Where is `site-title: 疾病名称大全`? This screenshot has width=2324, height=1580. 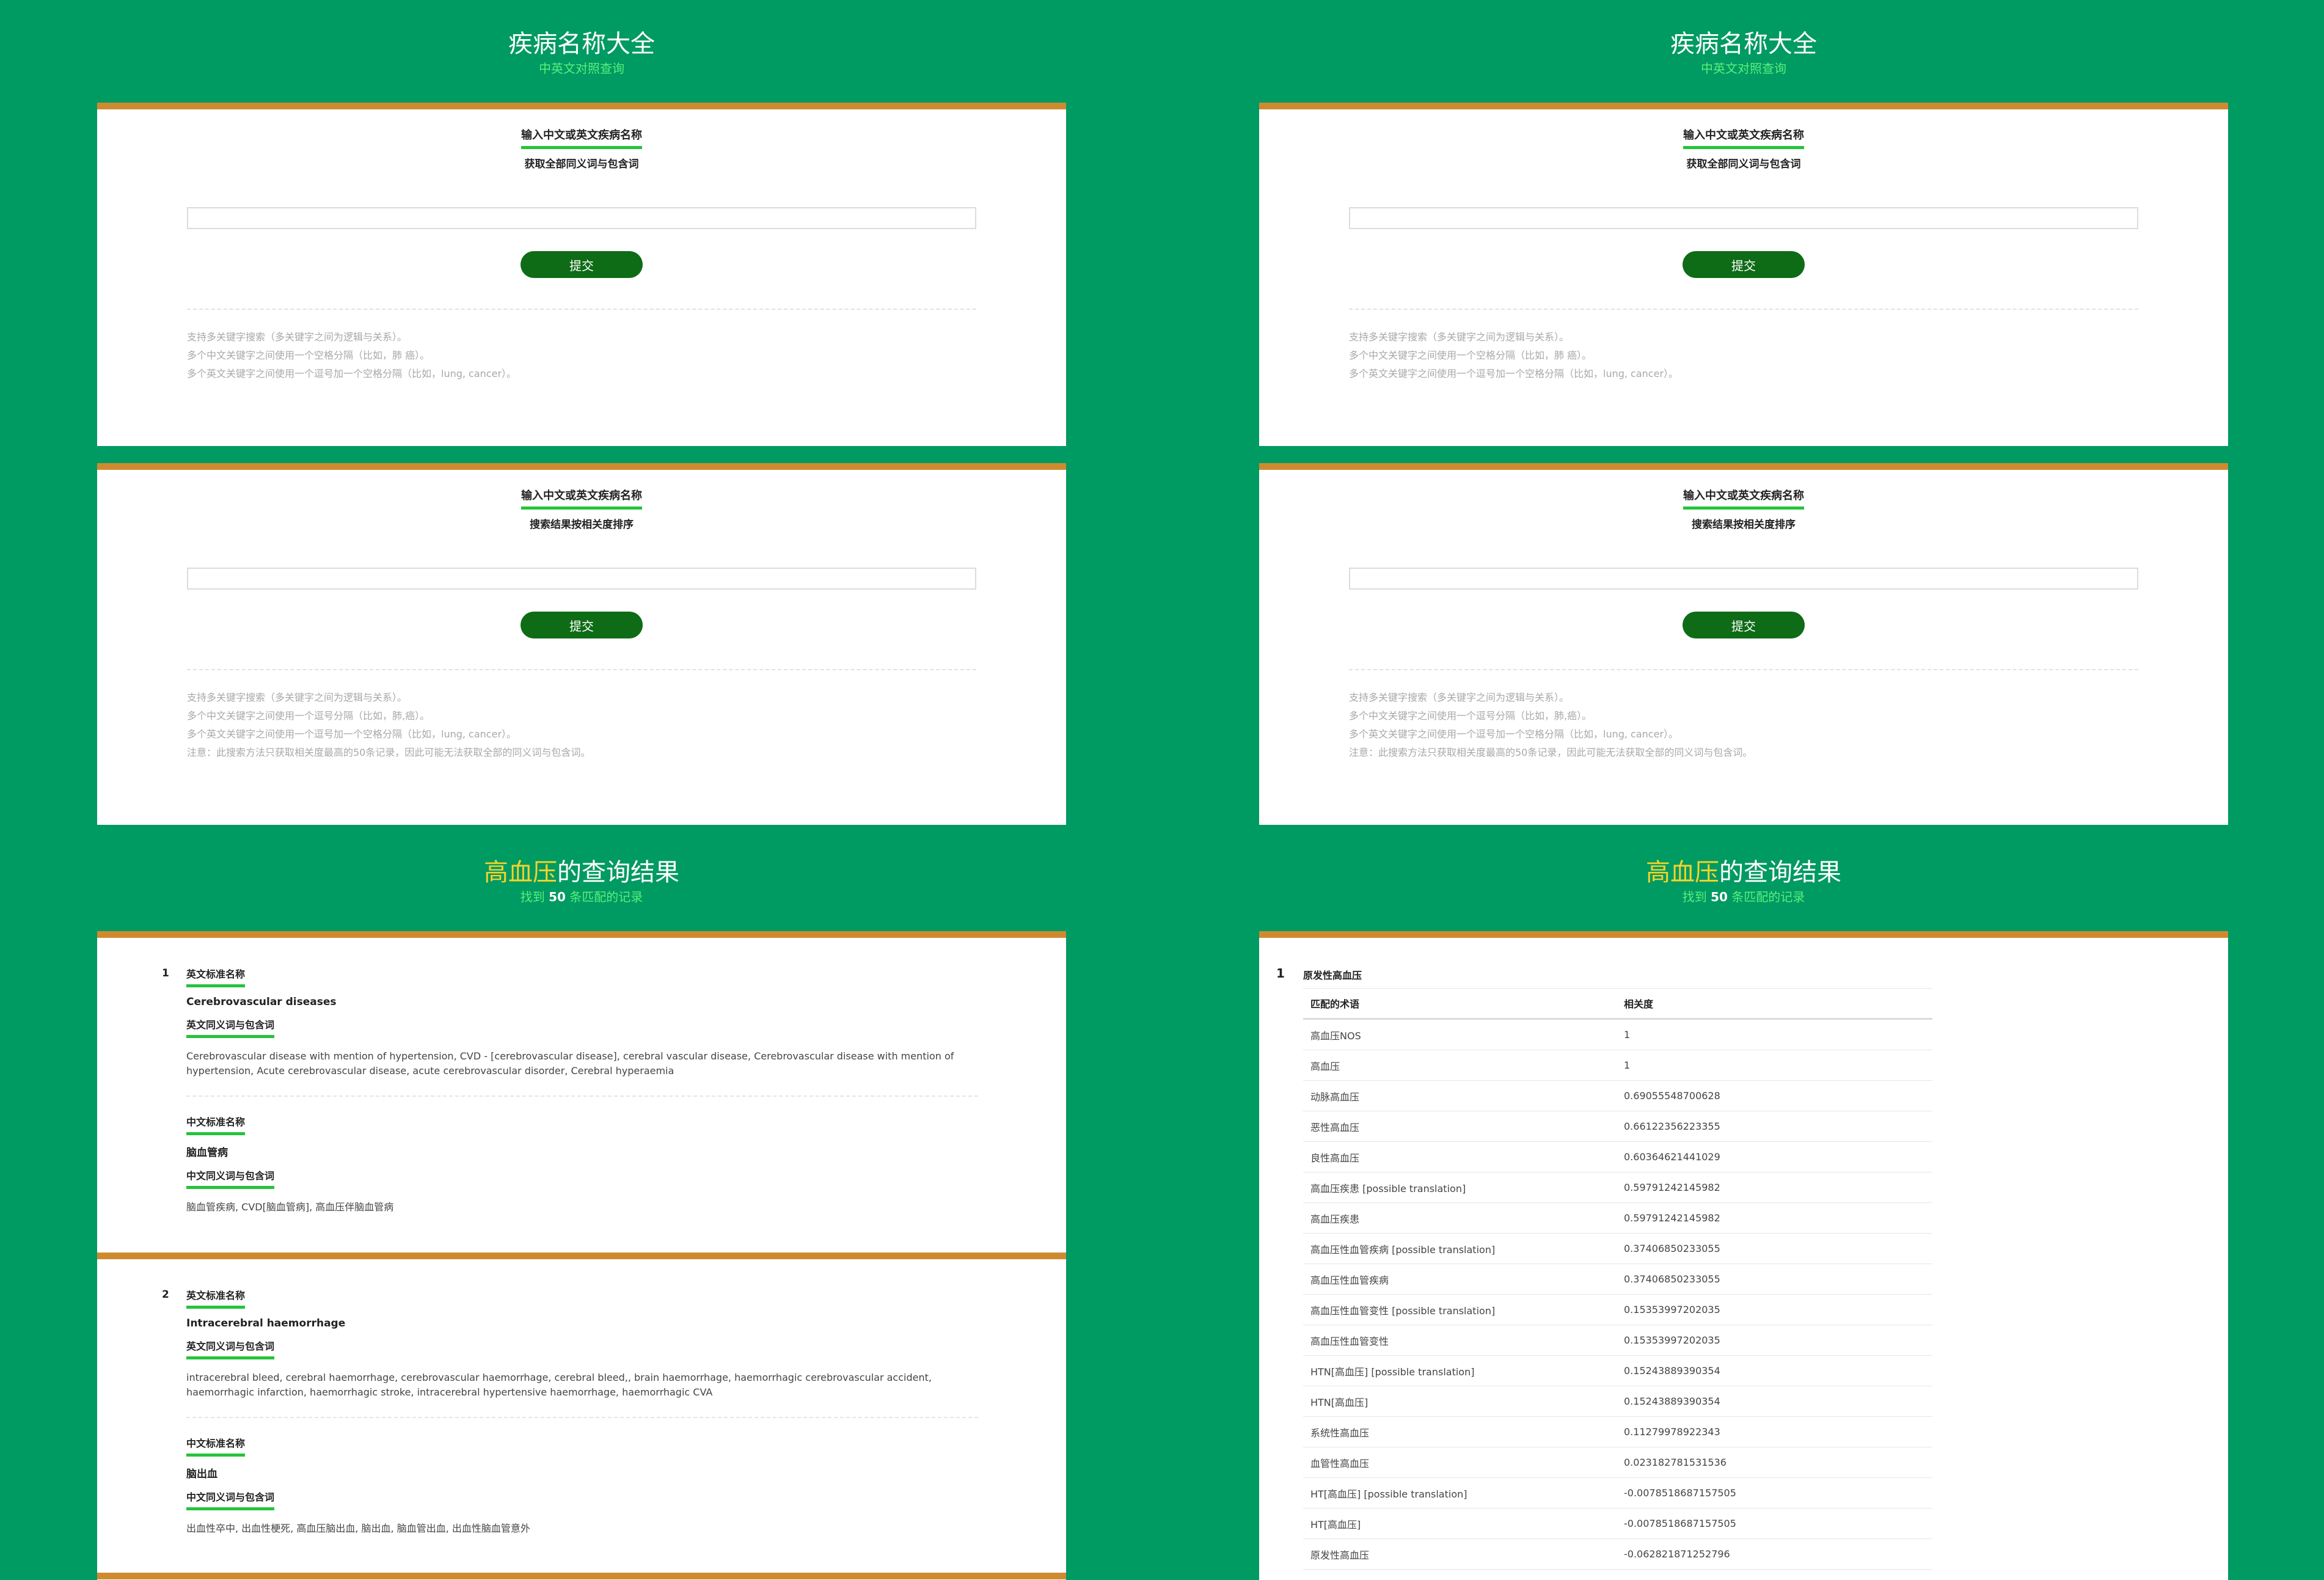
site-title: 疾病名称大全 is located at coordinates (1743, 44).